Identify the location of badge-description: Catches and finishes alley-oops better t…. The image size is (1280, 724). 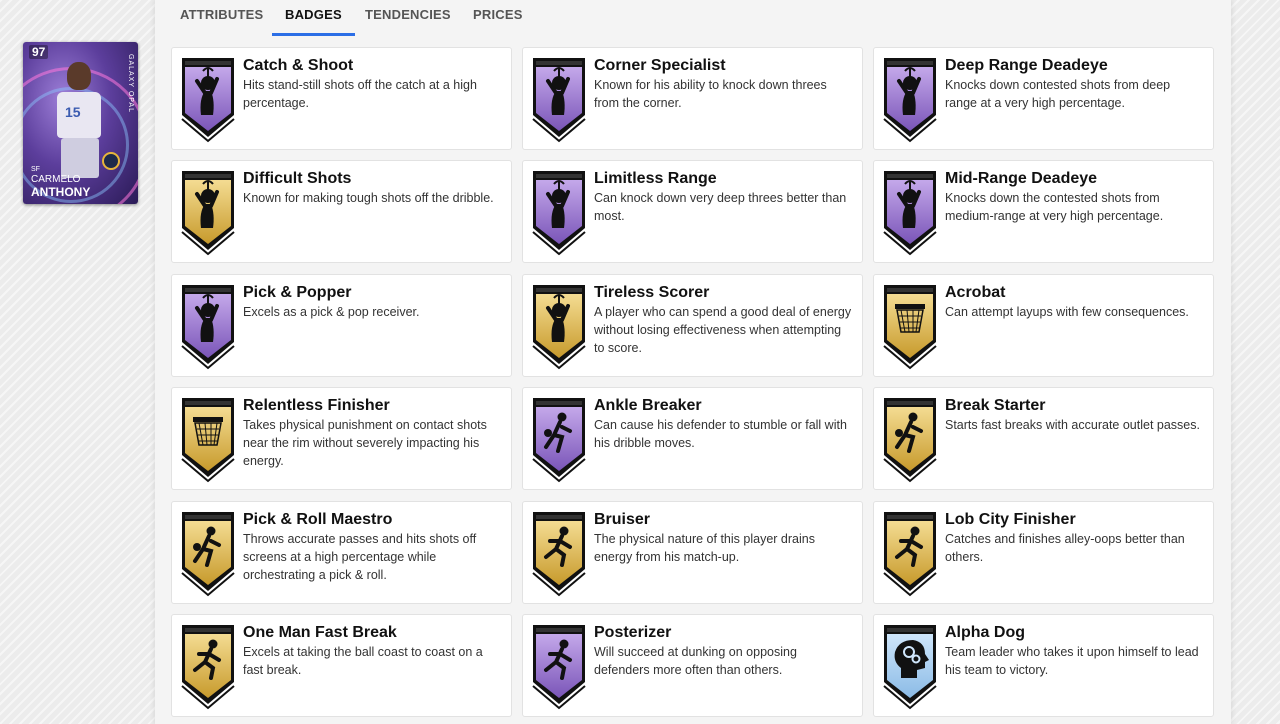
(1065, 548).